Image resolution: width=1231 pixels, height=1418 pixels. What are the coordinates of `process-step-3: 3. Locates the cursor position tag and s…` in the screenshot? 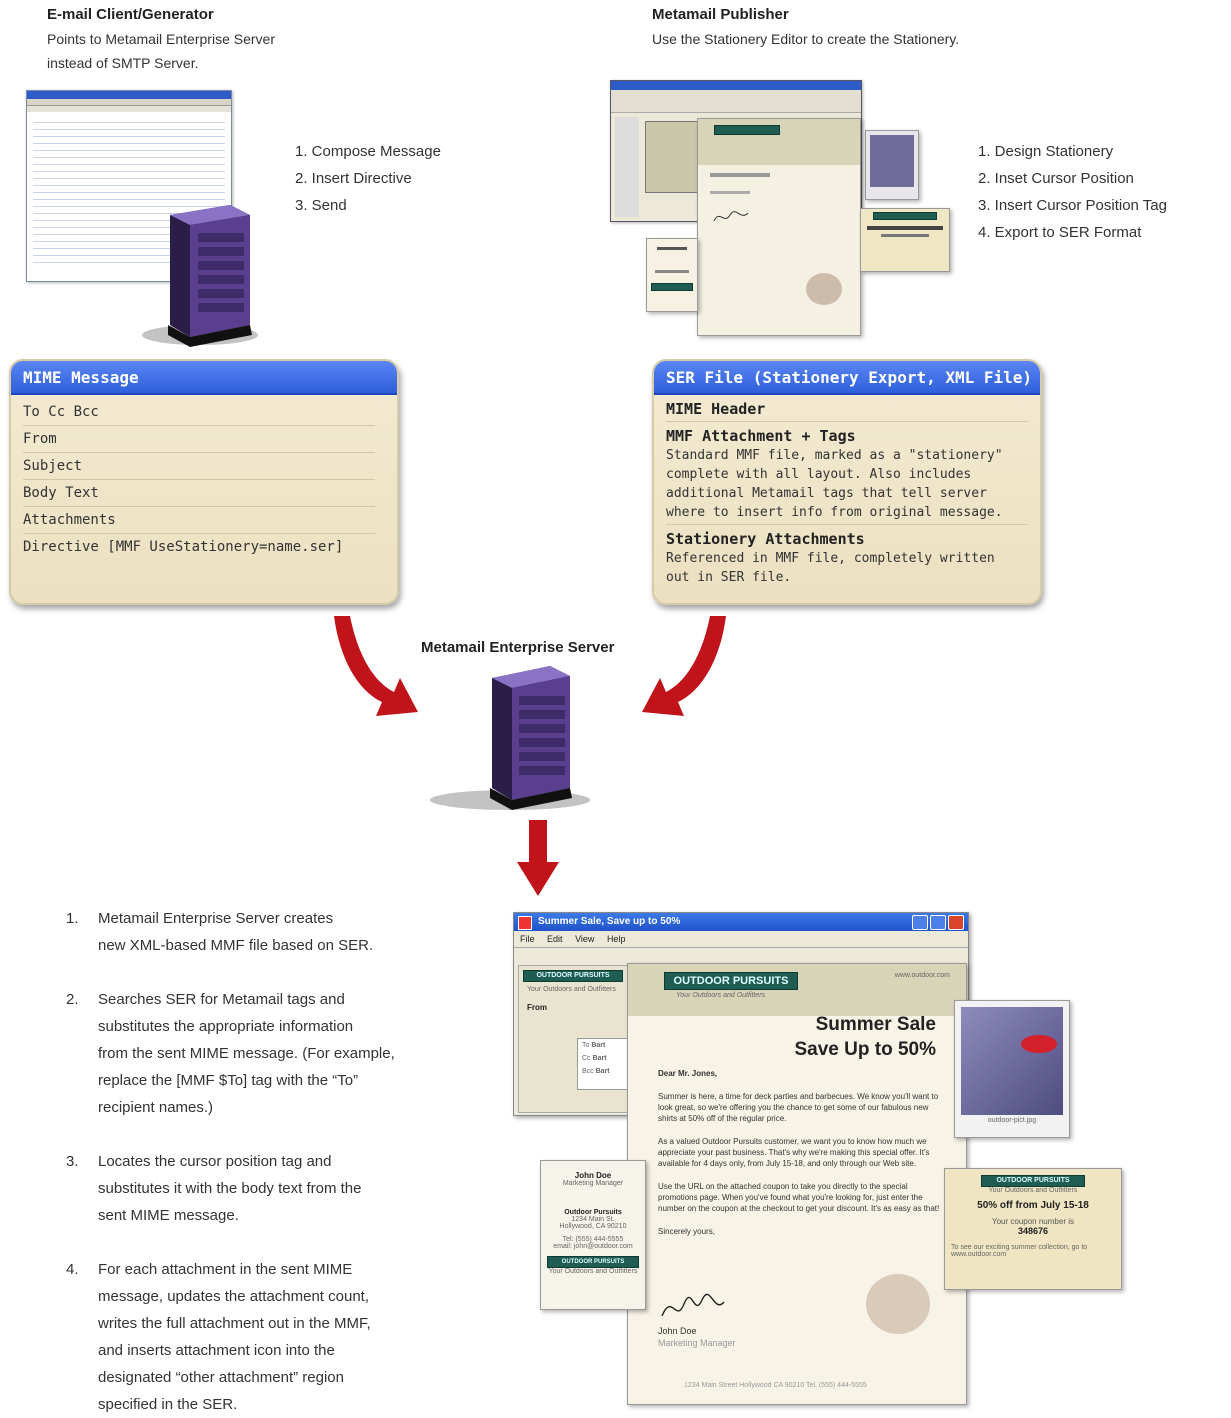 It's located at (276, 1191).